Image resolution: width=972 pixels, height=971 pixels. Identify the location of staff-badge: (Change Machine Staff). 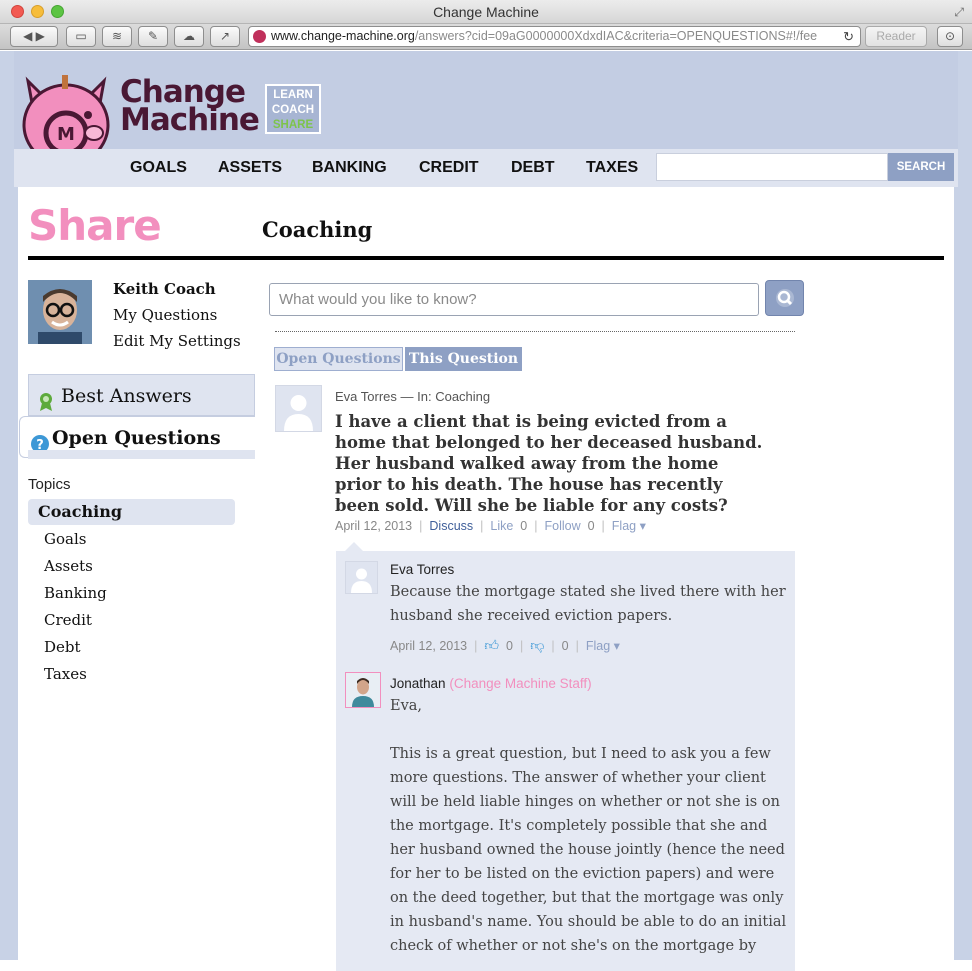
(520, 683).